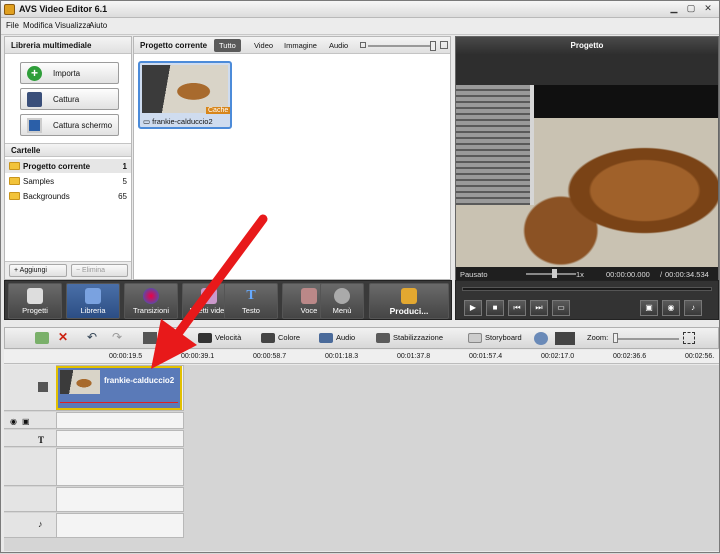 This screenshot has width=720, height=554. I want to click on microphone-track-icon: ♪, so click(40, 524).